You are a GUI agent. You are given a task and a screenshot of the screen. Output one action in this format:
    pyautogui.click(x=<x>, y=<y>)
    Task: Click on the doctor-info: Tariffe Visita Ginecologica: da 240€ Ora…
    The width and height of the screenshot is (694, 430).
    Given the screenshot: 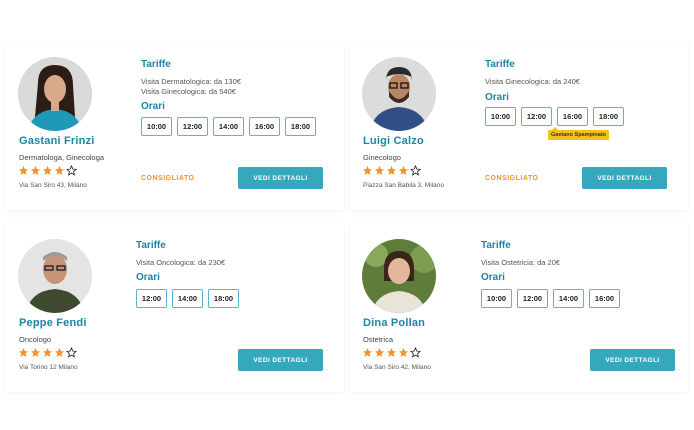 What is the action you would take?
    pyautogui.click(x=585, y=126)
    